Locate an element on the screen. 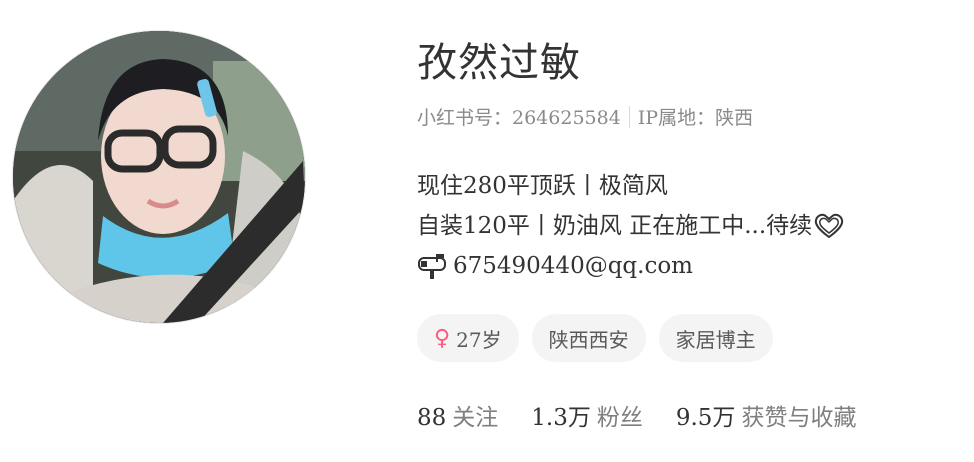  tag-location: 陕西西安 is located at coordinates (588, 338).